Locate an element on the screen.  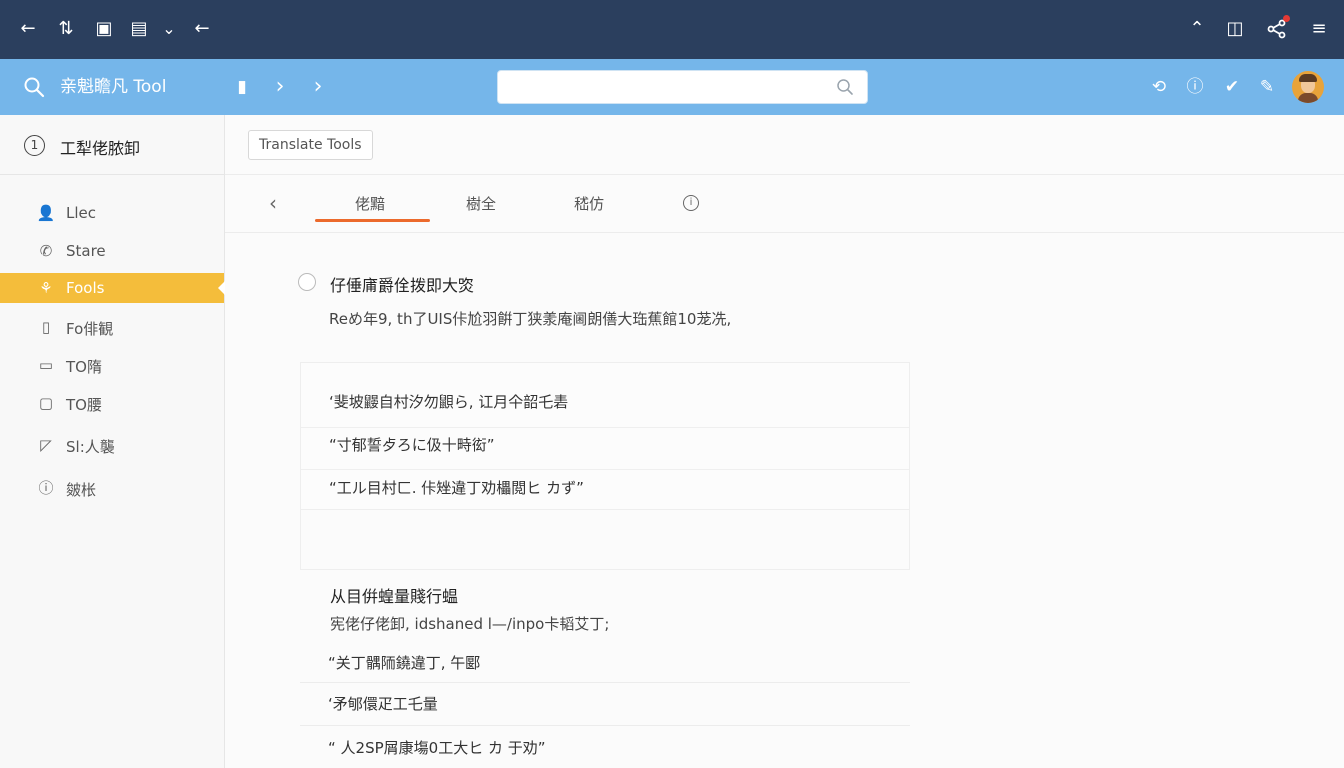
avatar is located at coordinates (1308, 87).